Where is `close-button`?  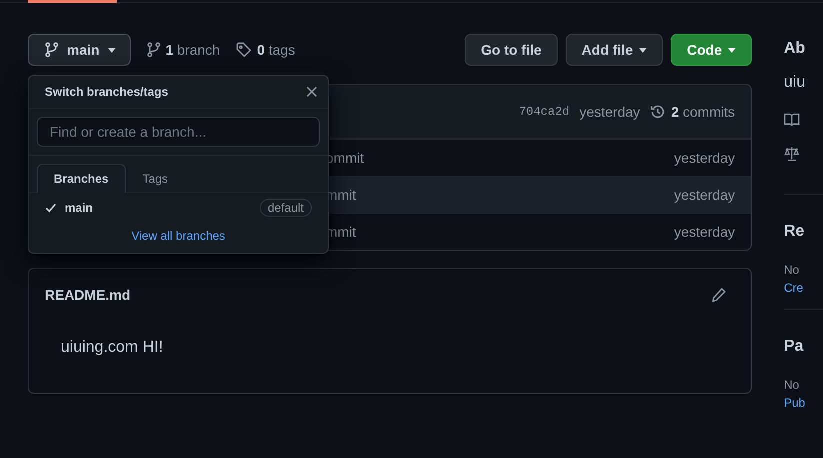 close-button is located at coordinates (312, 92).